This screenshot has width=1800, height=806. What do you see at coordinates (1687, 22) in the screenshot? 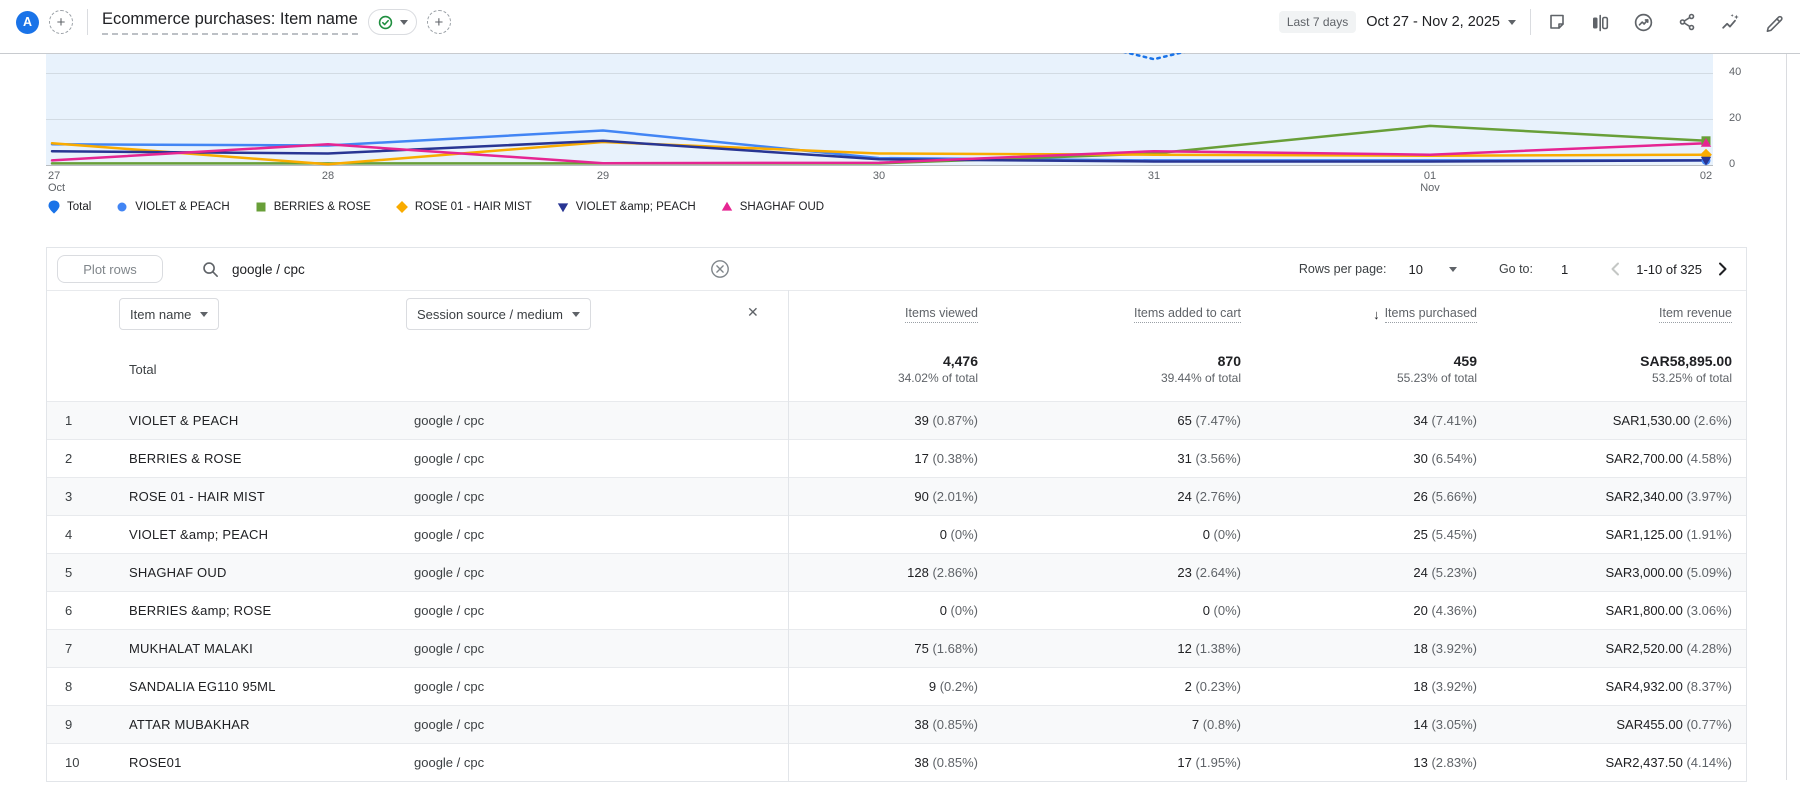
I see `share-icon` at bounding box center [1687, 22].